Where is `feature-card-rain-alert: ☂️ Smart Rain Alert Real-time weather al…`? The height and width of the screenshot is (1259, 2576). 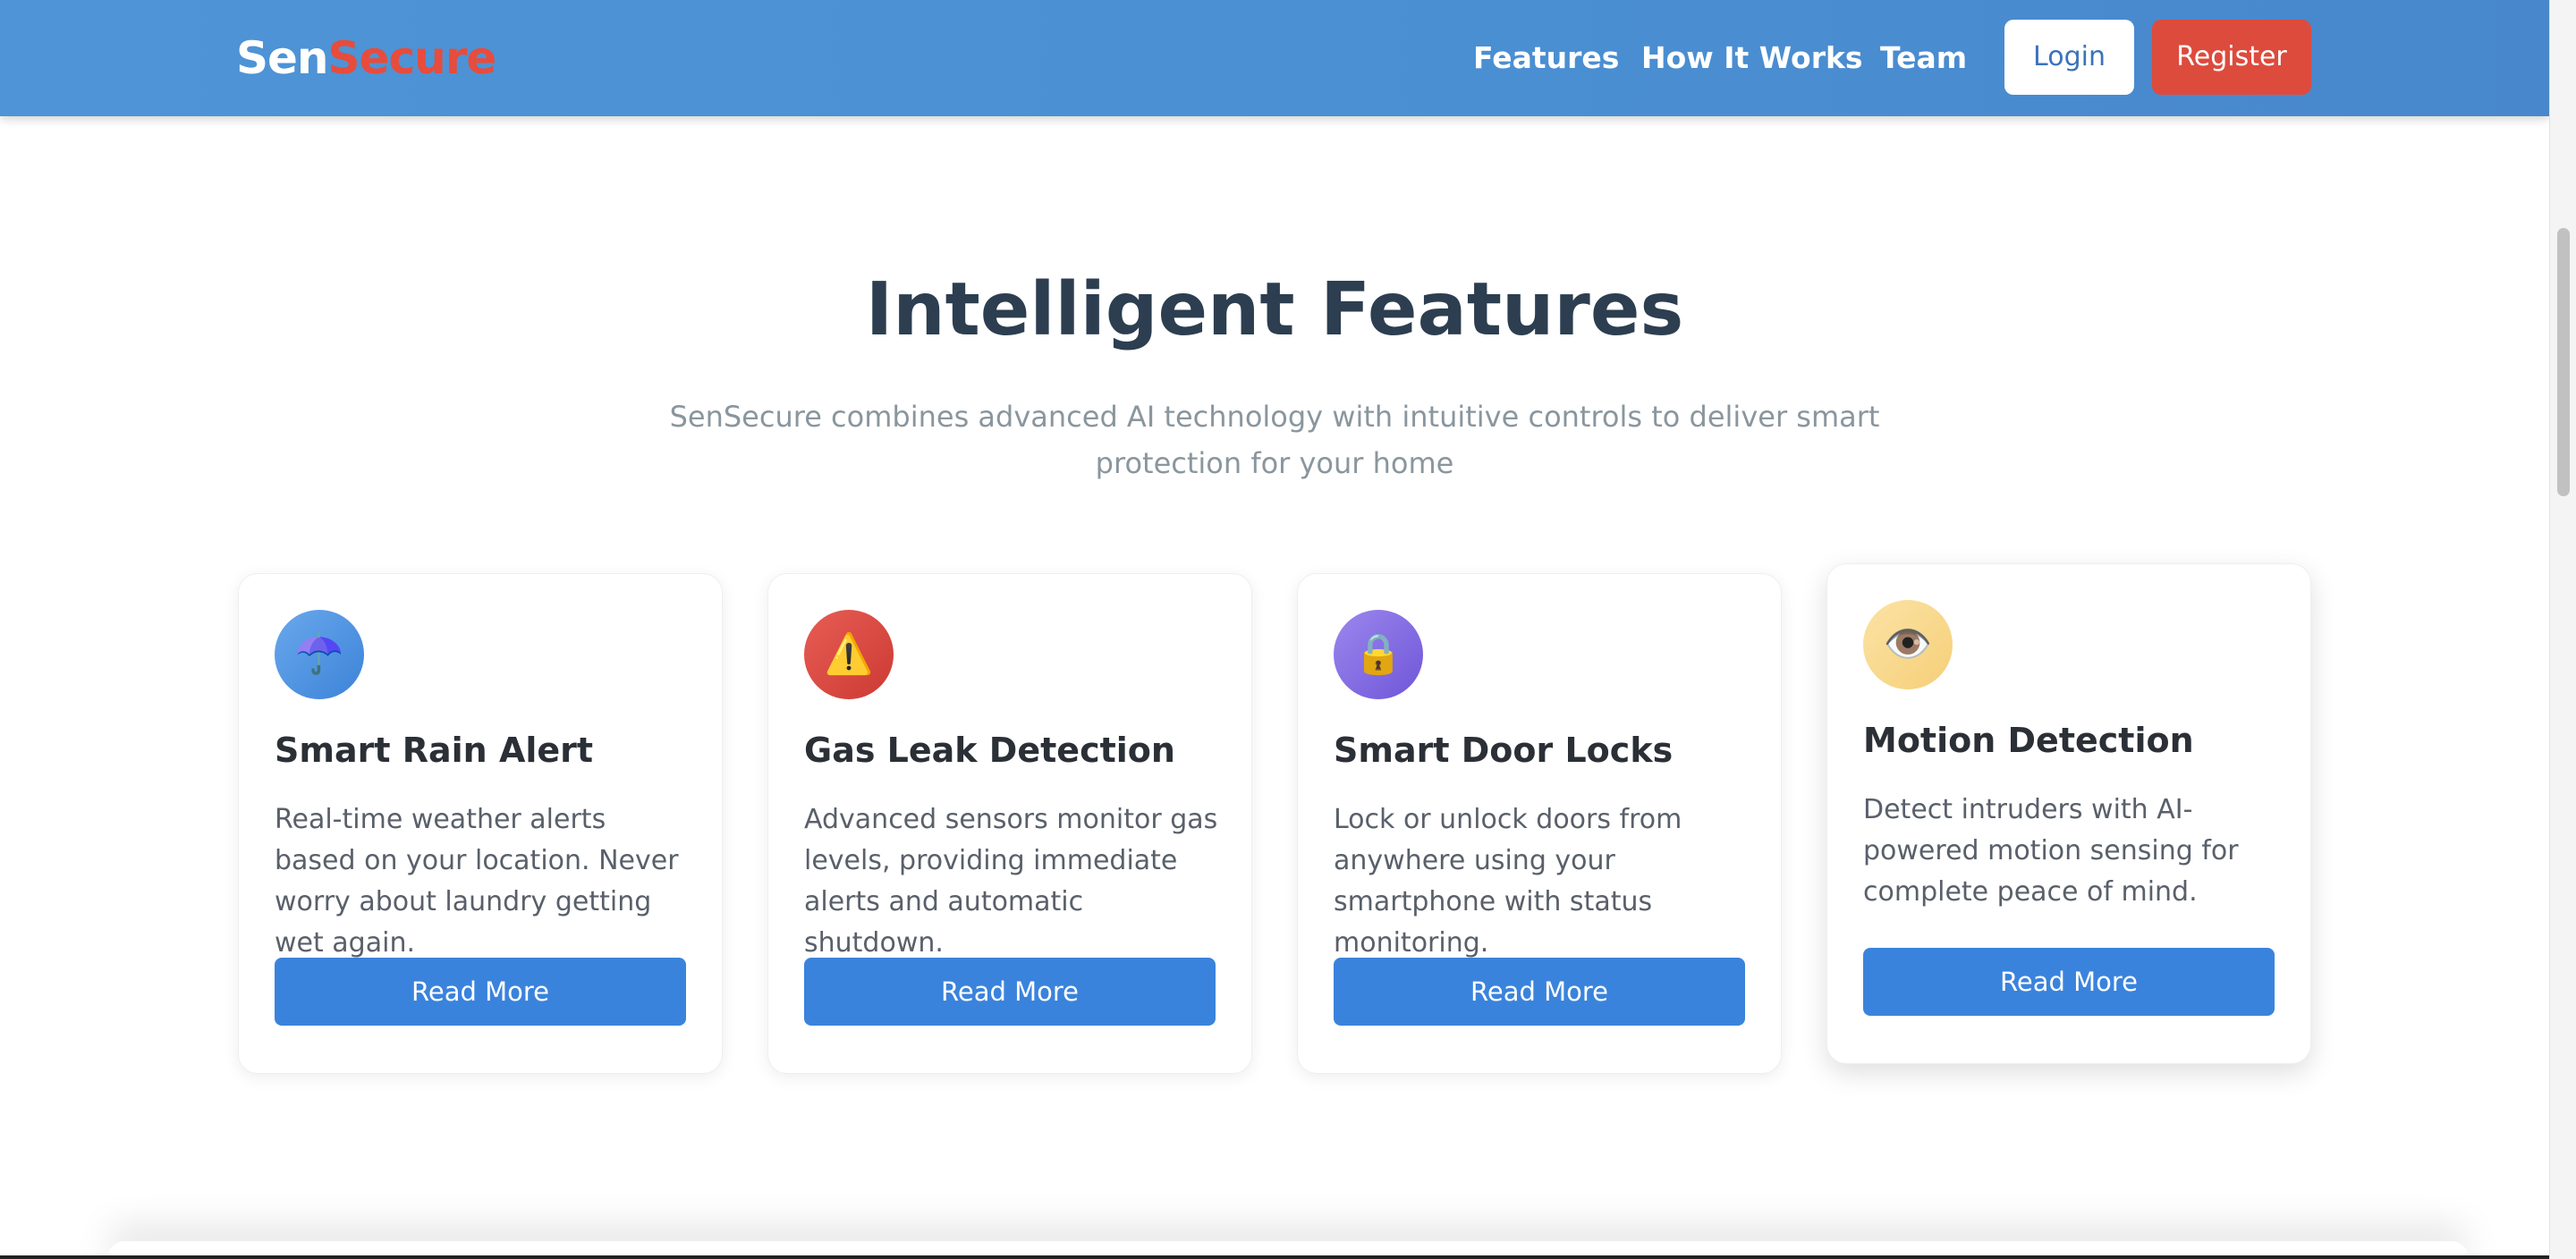 feature-card-rain-alert: ☂️ Smart Rain Alert Real-time weather al… is located at coordinates (480, 823).